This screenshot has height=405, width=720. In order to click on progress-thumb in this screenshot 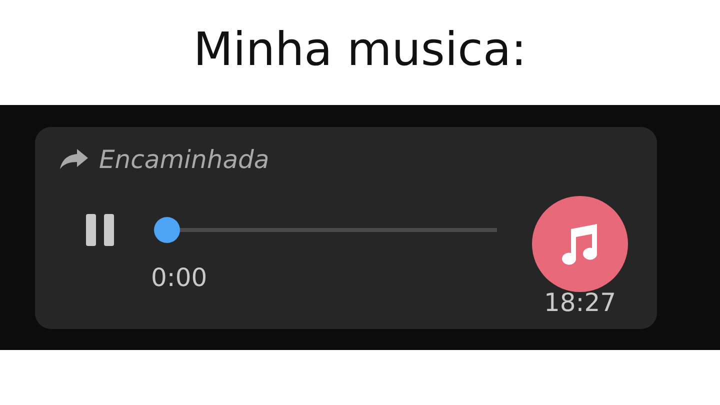, I will do `click(167, 229)`.